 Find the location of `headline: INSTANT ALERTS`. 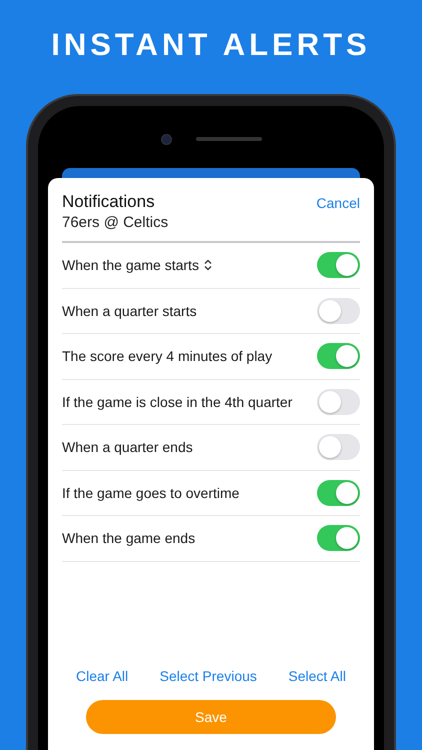

headline: INSTANT ALERTS is located at coordinates (211, 45).